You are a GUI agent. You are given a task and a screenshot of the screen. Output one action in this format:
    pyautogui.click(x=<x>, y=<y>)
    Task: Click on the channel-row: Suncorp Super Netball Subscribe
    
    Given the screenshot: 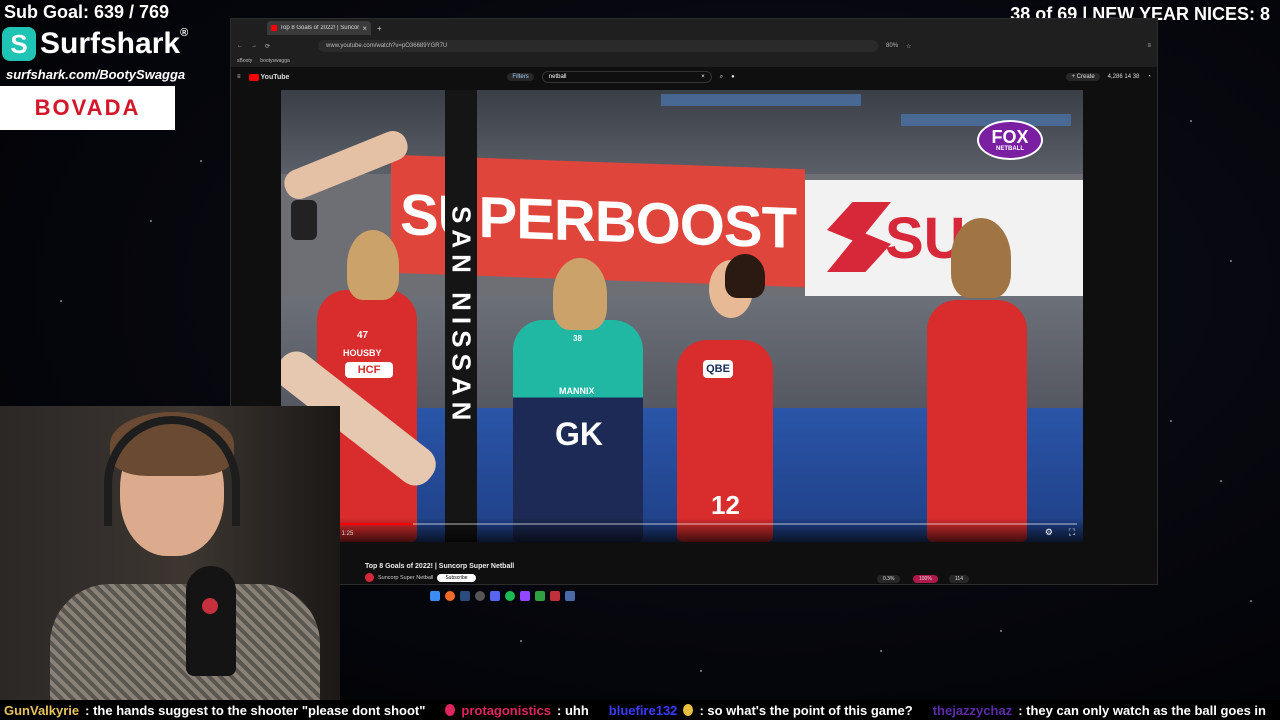 What is the action you would take?
    pyautogui.click(x=439, y=577)
    